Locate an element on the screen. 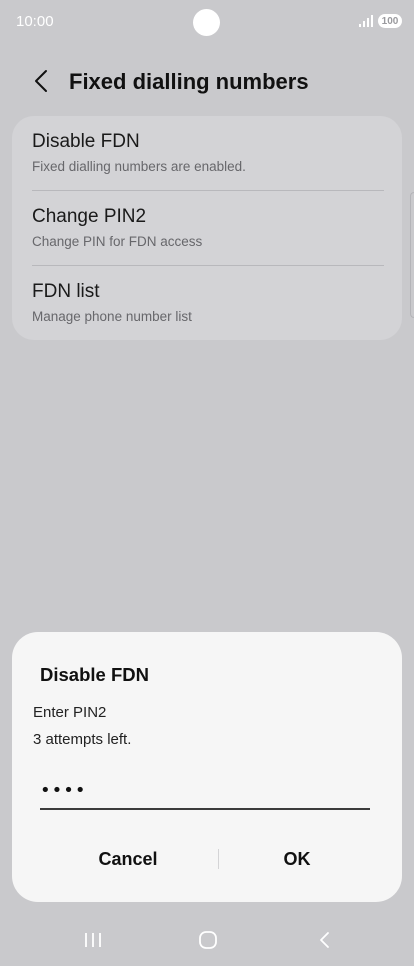 The width and height of the screenshot is (414, 966). settings-item-change-pin2: Change PIN2 Change PIN for FDN access is located at coordinates (207, 228).